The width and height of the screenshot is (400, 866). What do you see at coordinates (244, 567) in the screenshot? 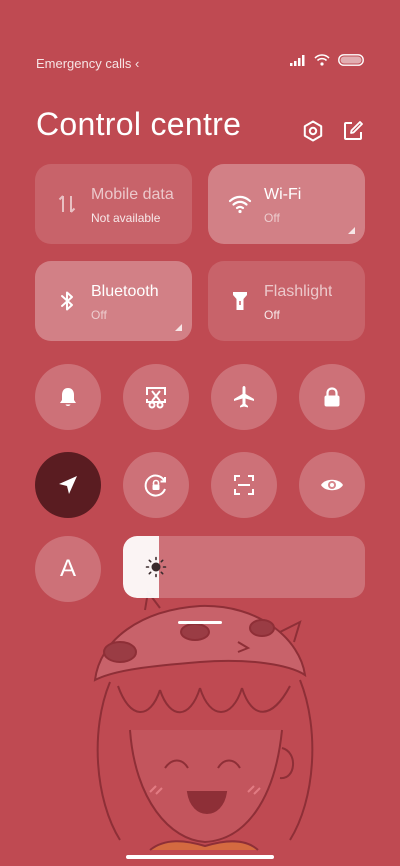
I see `brightness-slider` at bounding box center [244, 567].